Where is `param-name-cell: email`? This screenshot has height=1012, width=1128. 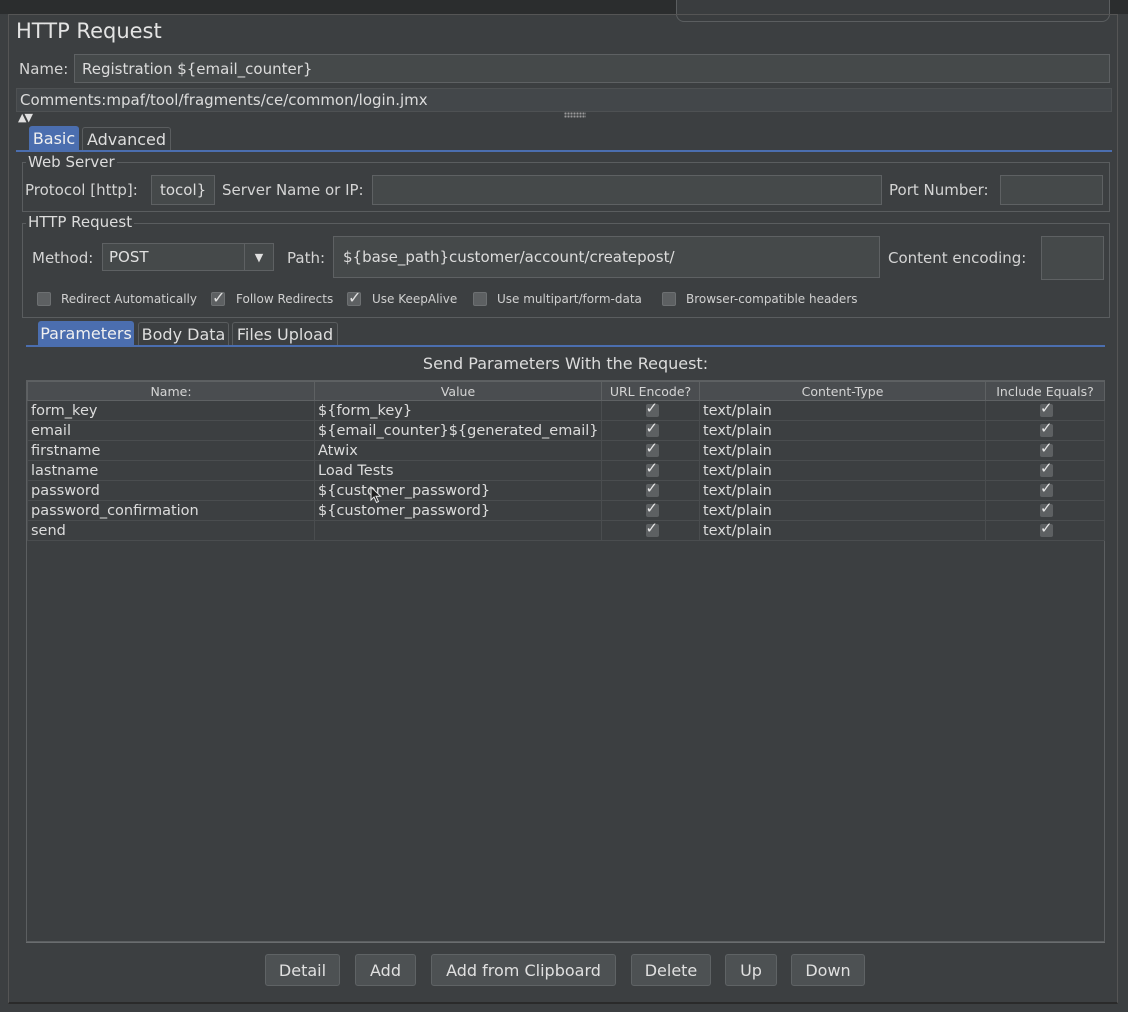
param-name-cell: email is located at coordinates (171, 430).